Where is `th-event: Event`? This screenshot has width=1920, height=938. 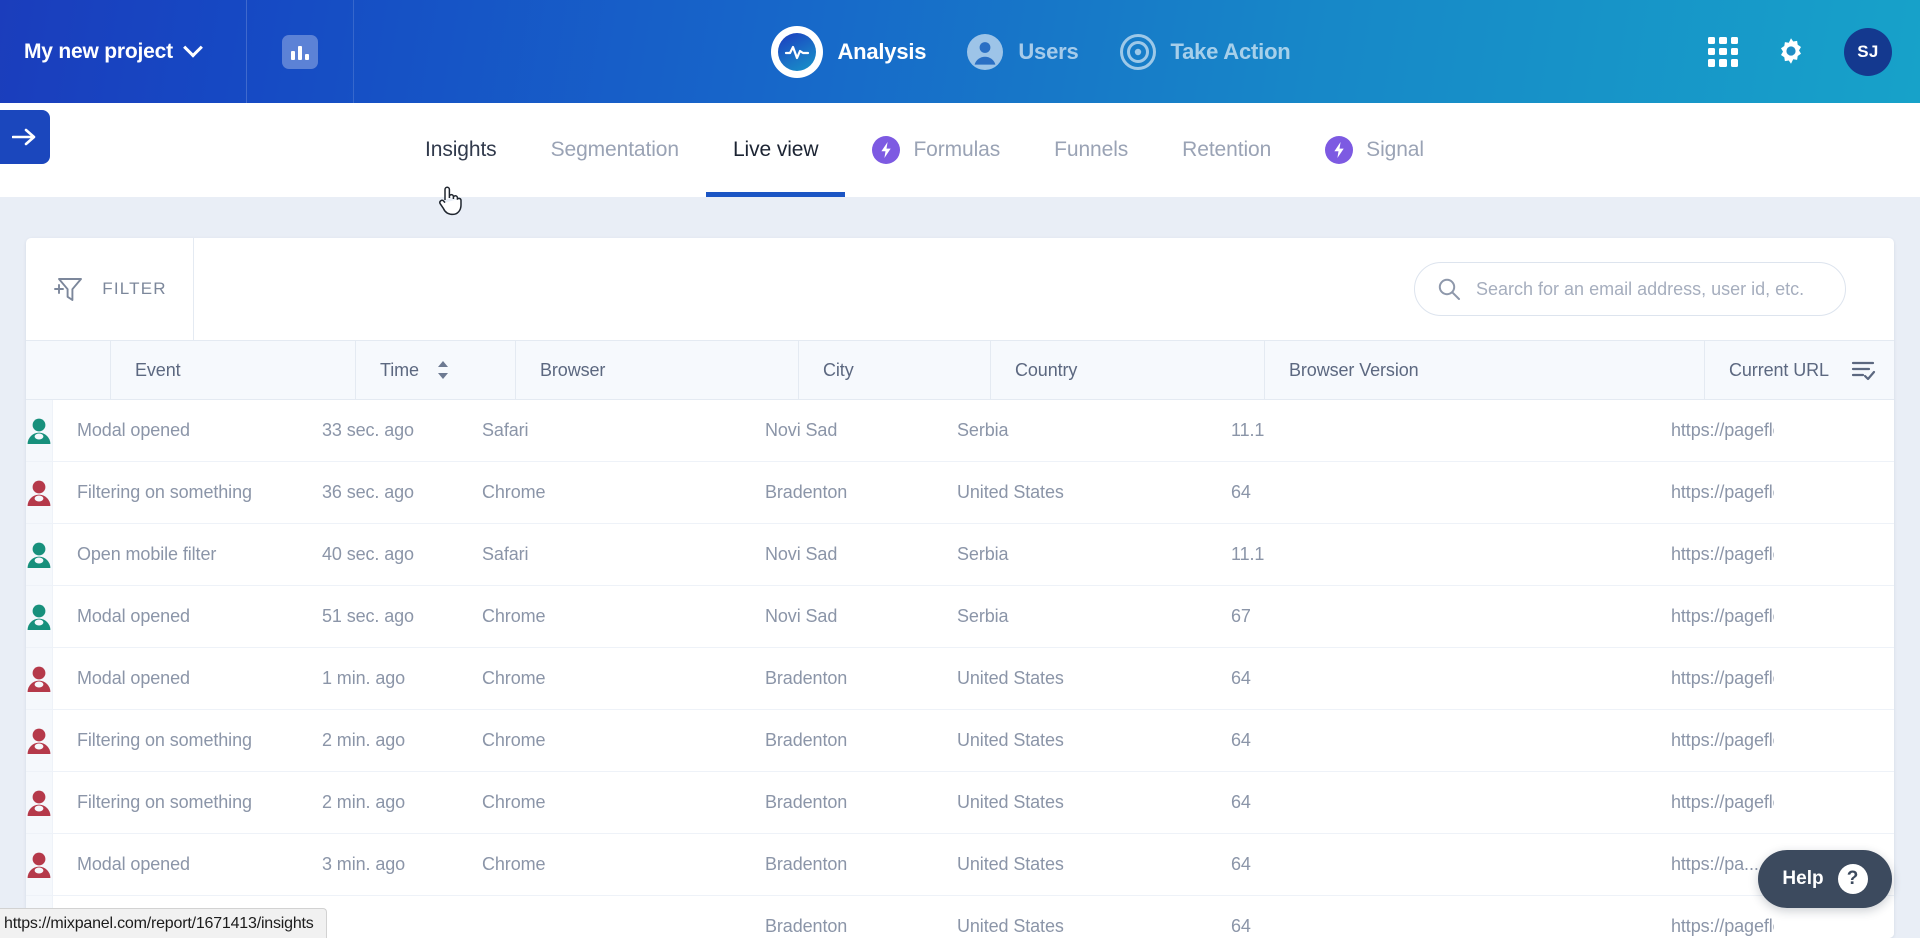 th-event: Event is located at coordinates (233, 370).